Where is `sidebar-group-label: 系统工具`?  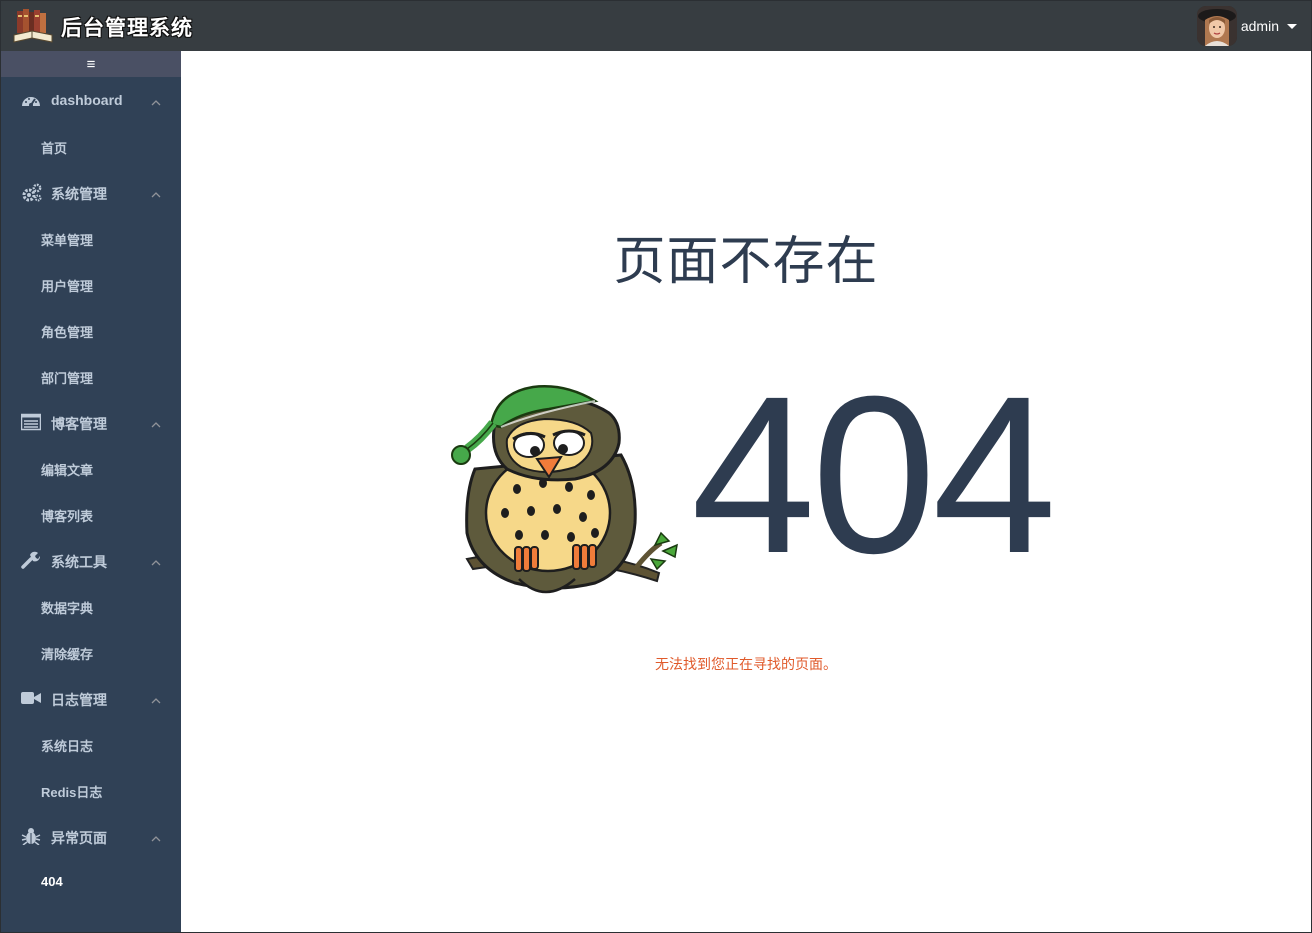
sidebar-group-label: 系统工具 is located at coordinates (79, 562).